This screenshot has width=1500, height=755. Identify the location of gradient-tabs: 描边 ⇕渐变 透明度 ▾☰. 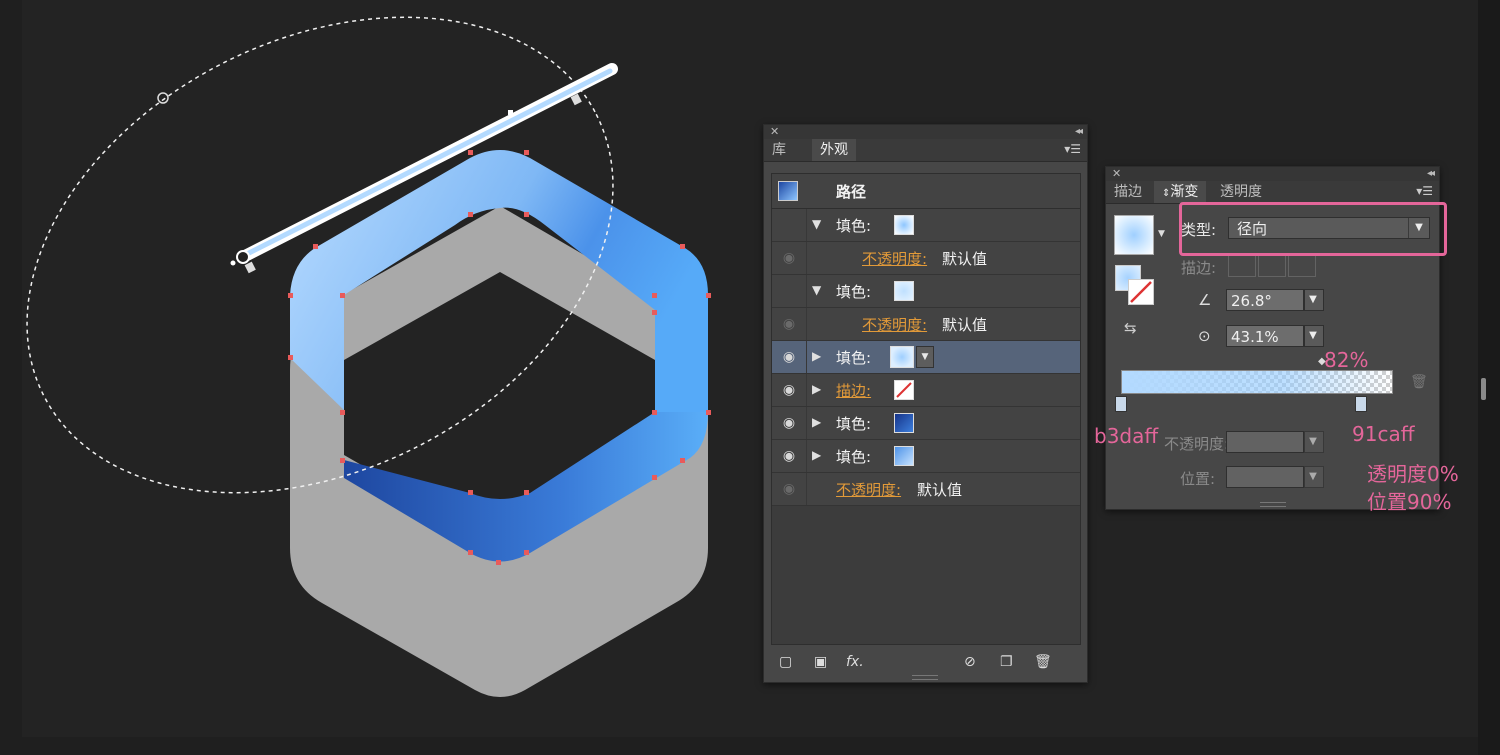
(1272, 192).